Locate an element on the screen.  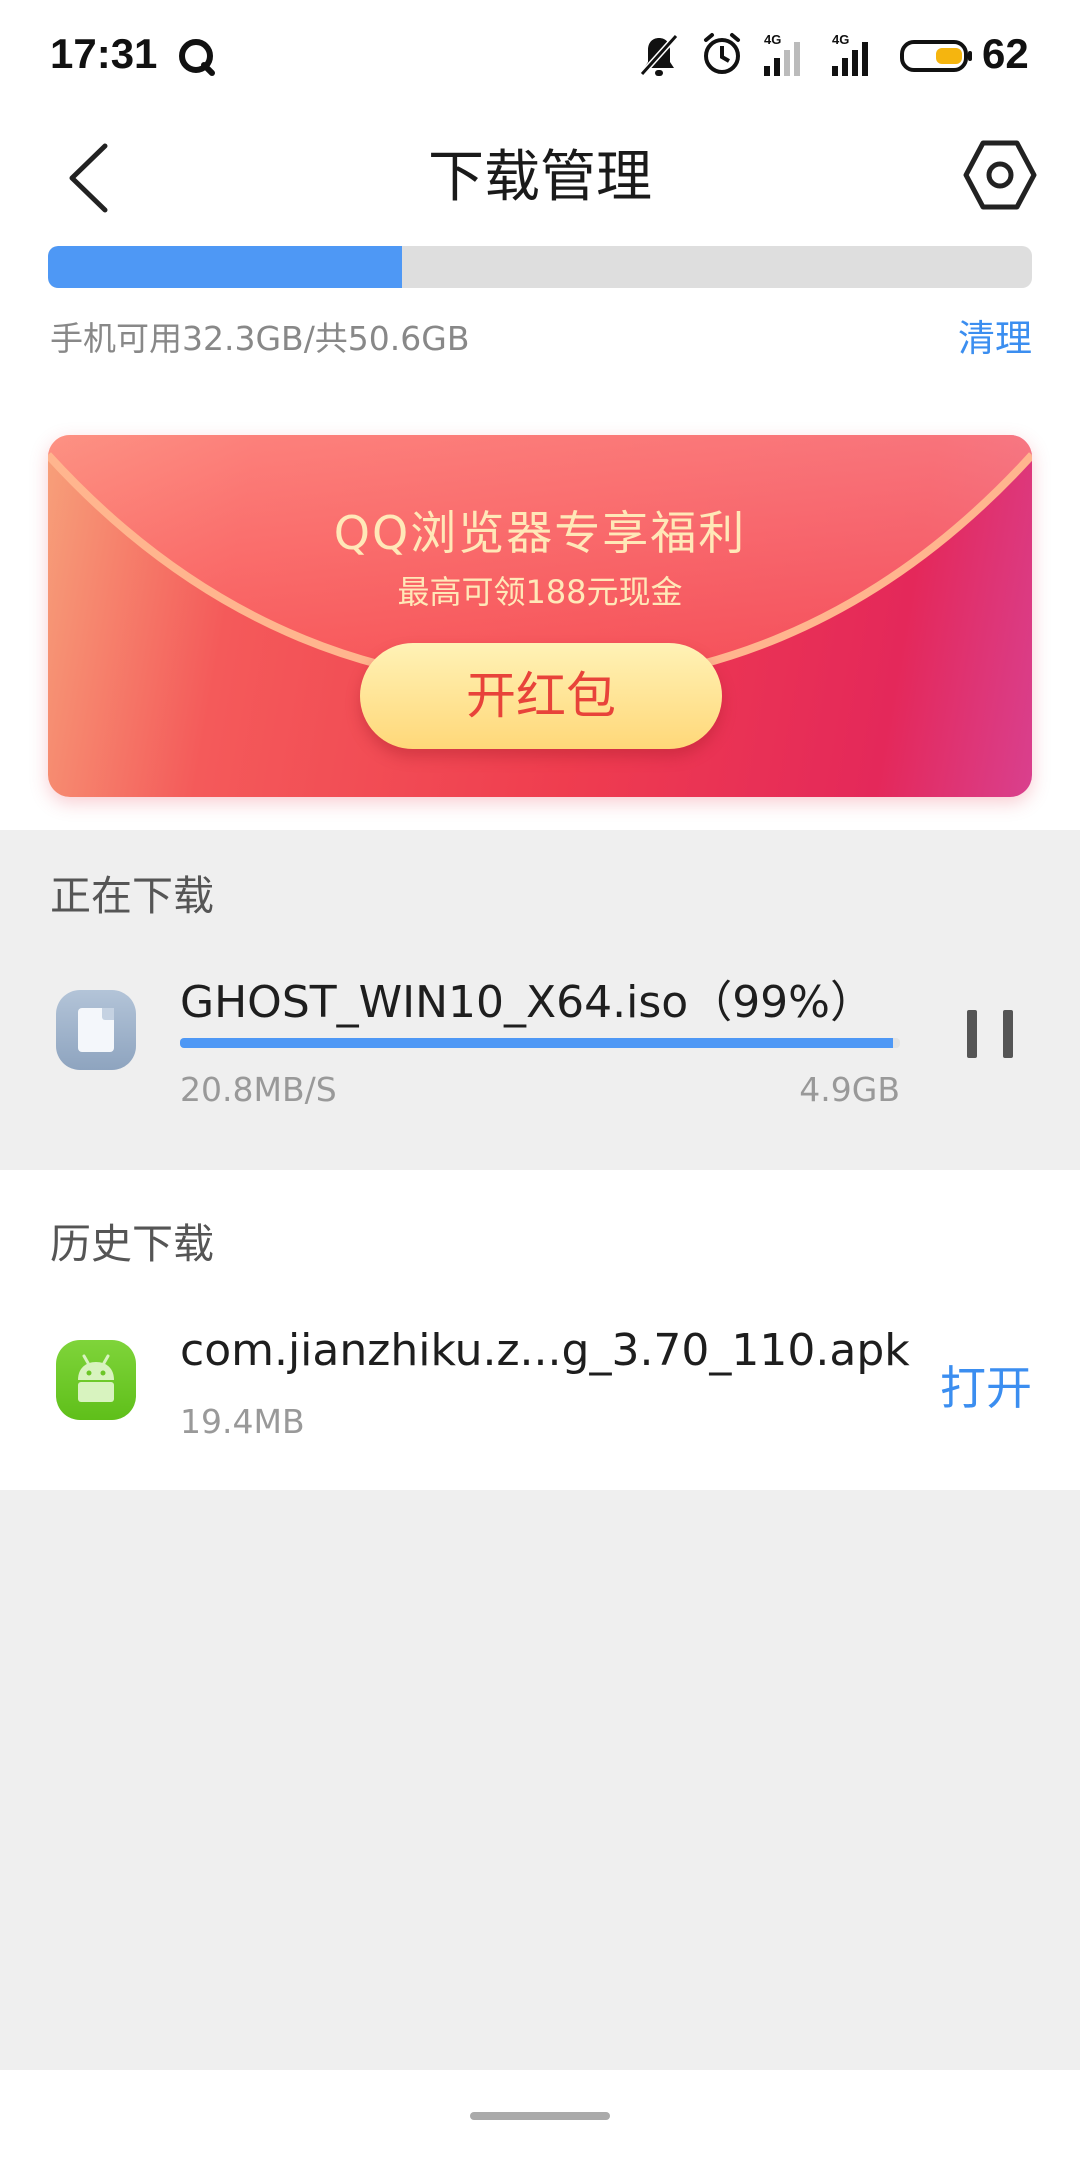
page-title: 下载管理 is located at coordinates (540, 177).